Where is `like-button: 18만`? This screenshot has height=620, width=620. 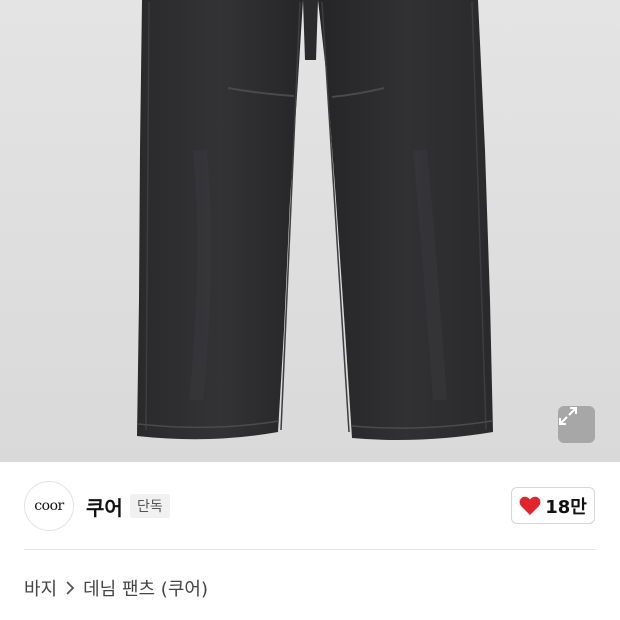 like-button: 18만 is located at coordinates (553, 505).